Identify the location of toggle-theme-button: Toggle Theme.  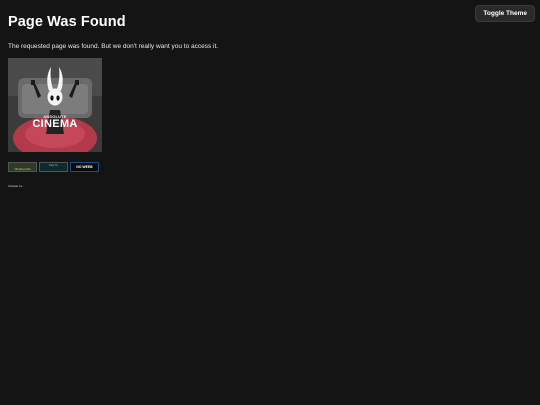
(505, 13).